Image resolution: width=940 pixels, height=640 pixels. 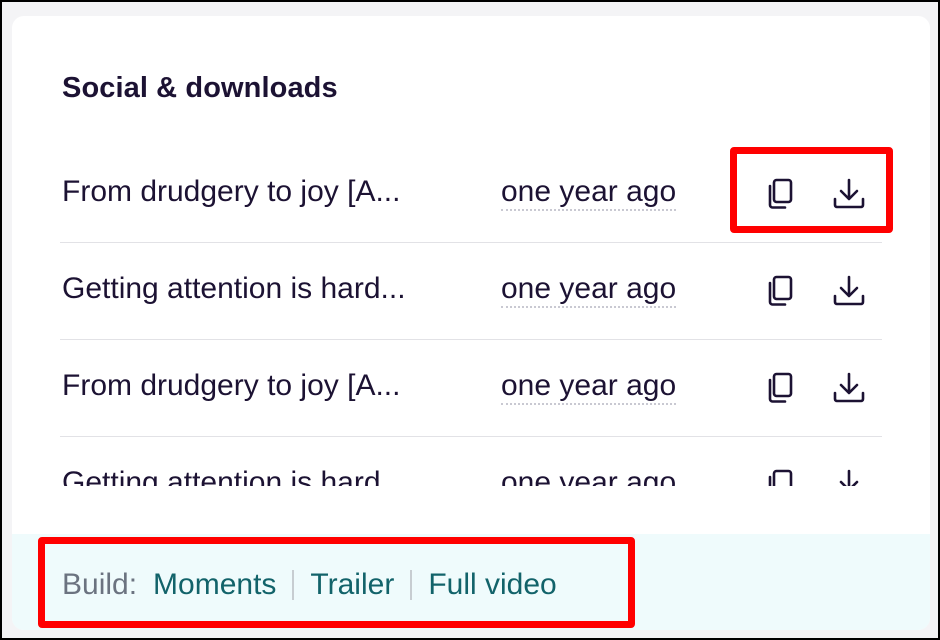 I want to click on panel-title: Social & downloads, so click(x=200, y=88).